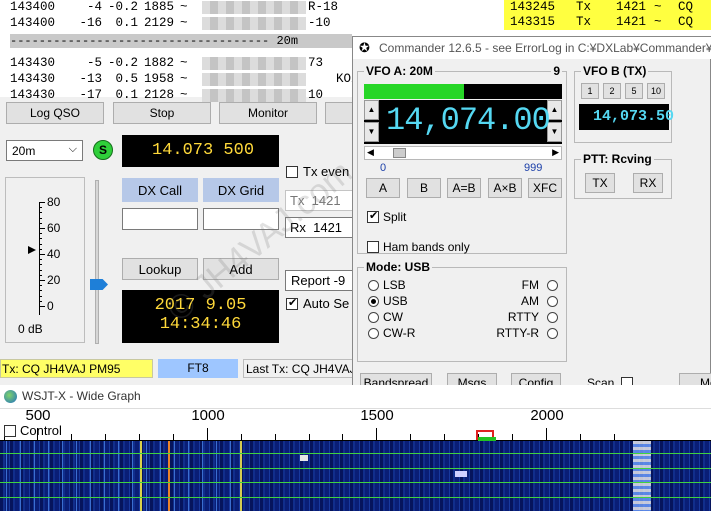 This screenshot has width=711, height=511. I want to click on decode-freq: 1882, so click(159, 63).